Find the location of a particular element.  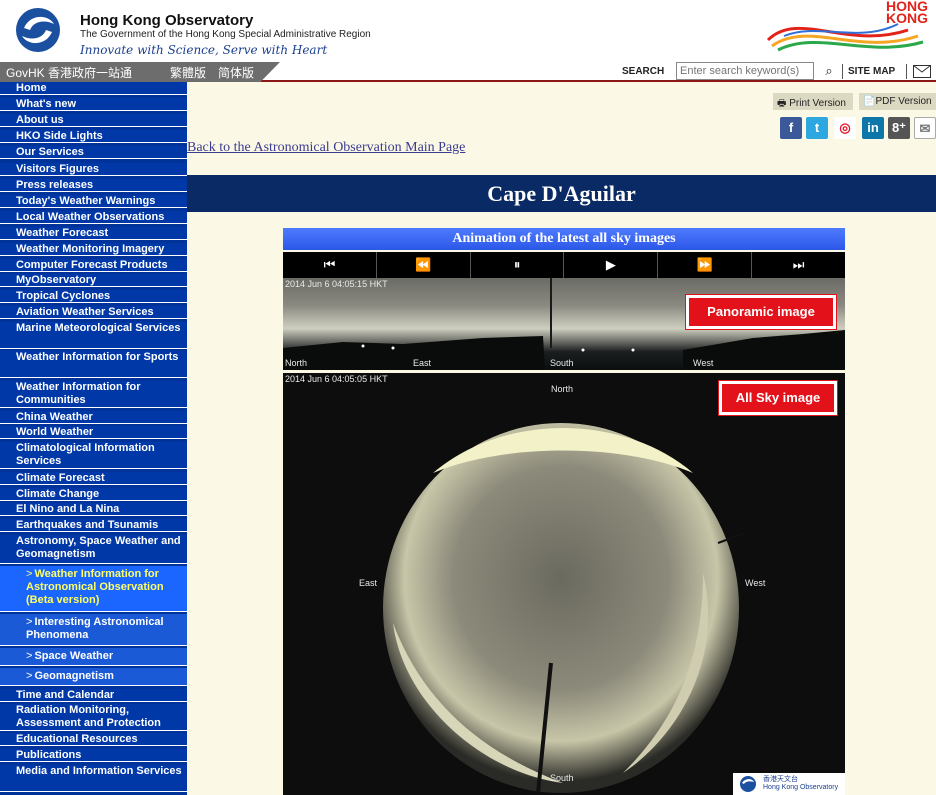

sidebar-item-climate-forecast: Climate Forecast is located at coordinates (93, 478).